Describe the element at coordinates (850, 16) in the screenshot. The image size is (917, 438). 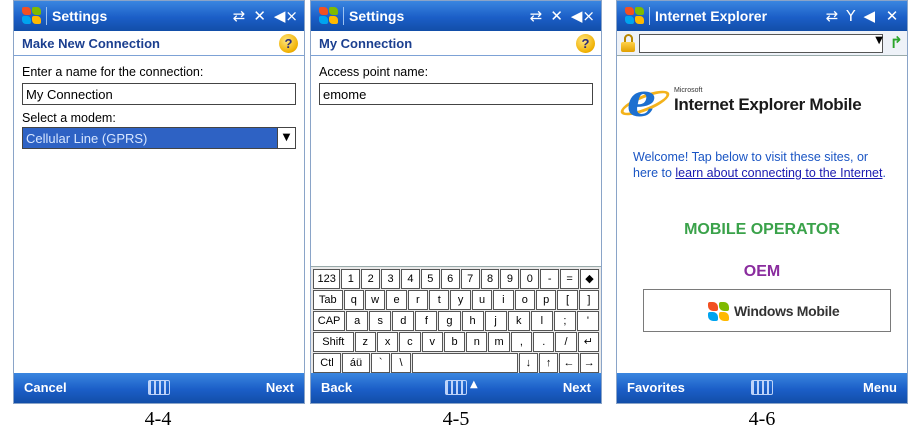
I see `signal-icon: Y` at that location.